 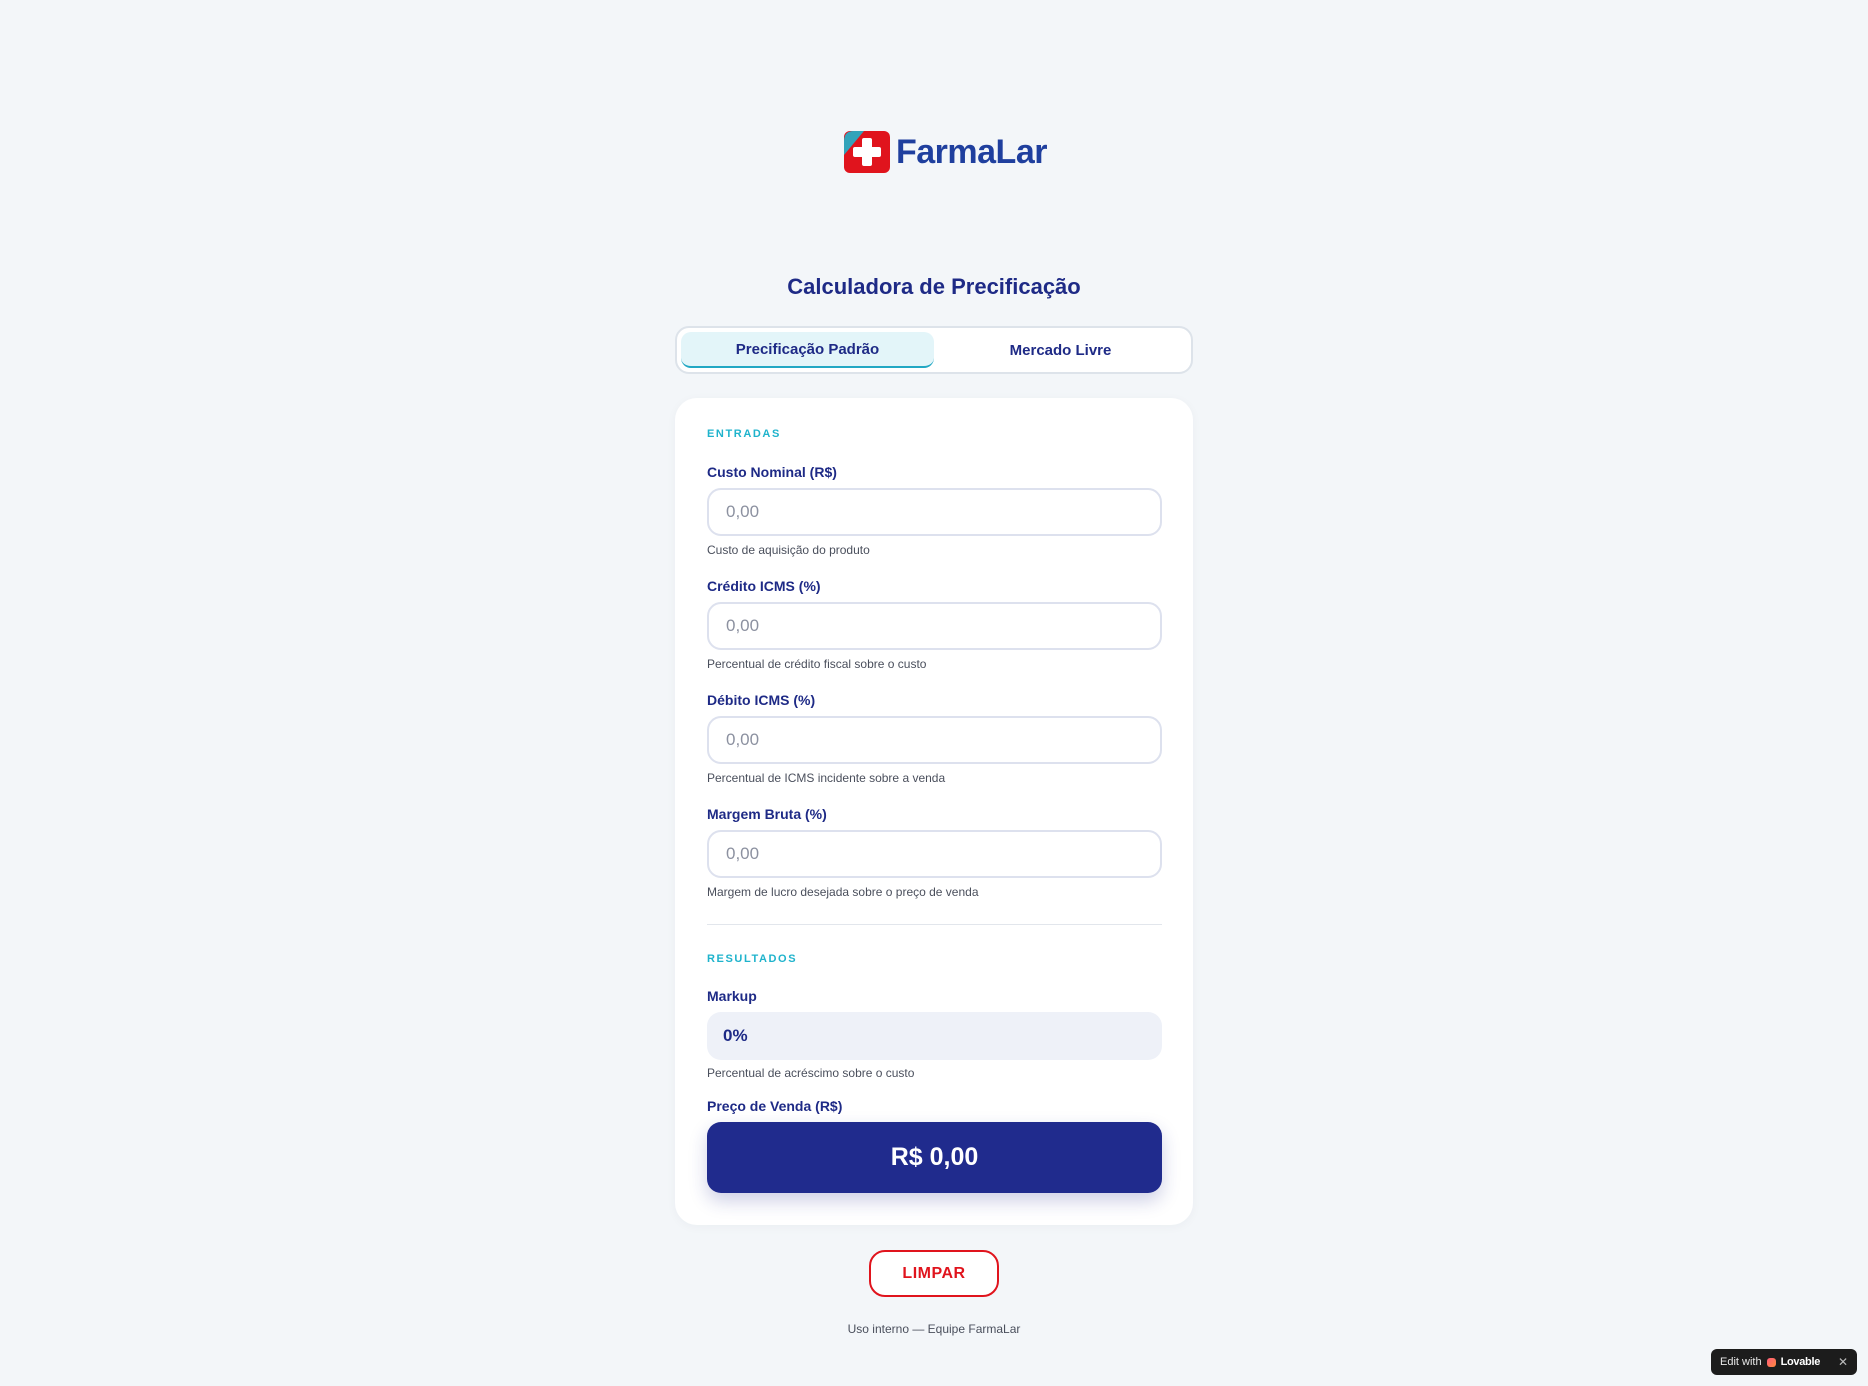 I want to click on brand-name: FarmaLar, so click(x=971, y=151).